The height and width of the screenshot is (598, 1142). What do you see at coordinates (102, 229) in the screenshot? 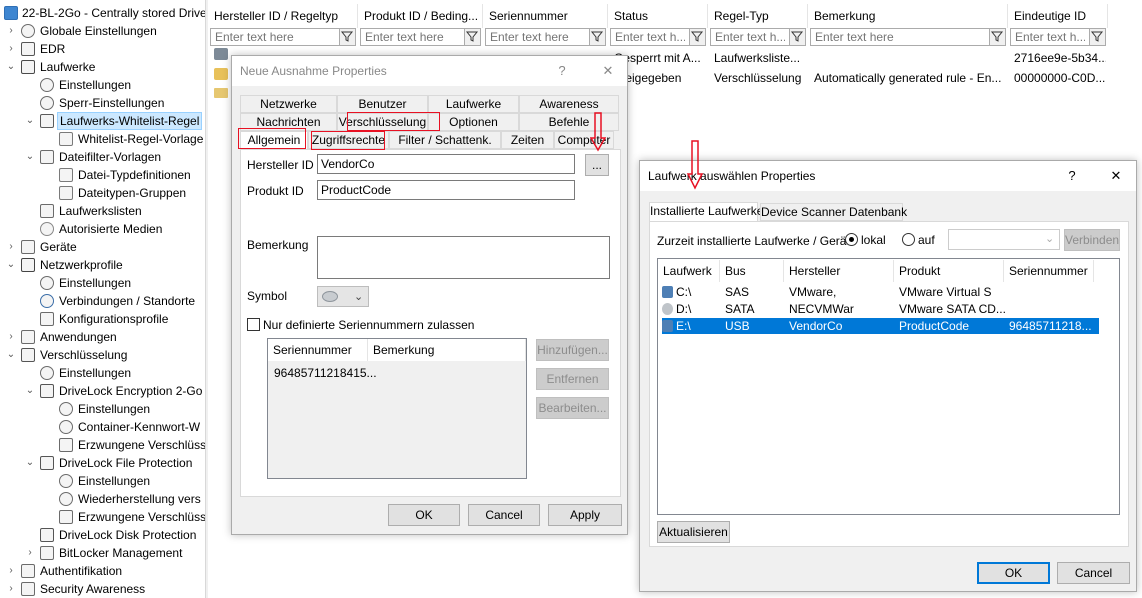
I see `tree-item: Autorisierte Medien` at bounding box center [102, 229].